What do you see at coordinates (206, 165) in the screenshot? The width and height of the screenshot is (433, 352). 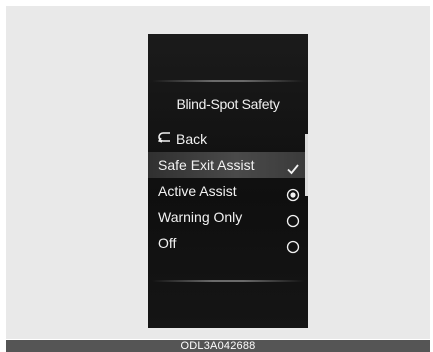 I see `menu-item-label: Safe Exit Assist` at bounding box center [206, 165].